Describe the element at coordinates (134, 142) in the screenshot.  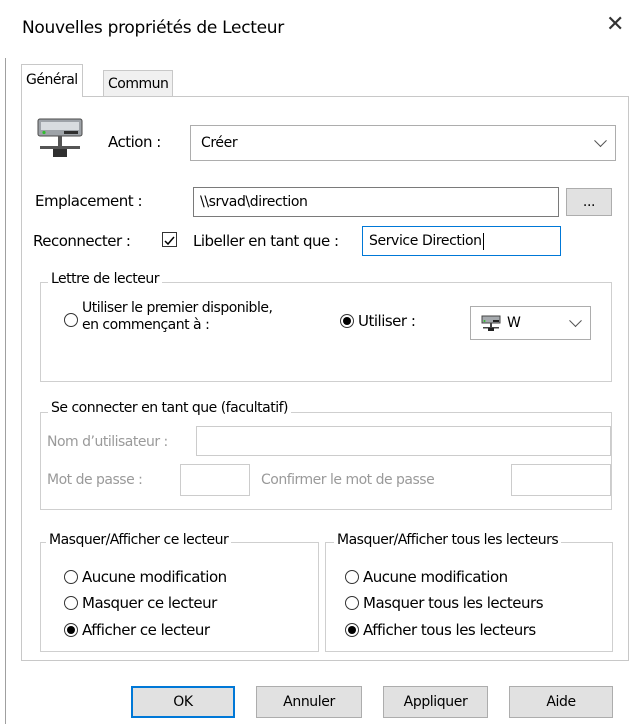
I see `action-label: Action :` at that location.